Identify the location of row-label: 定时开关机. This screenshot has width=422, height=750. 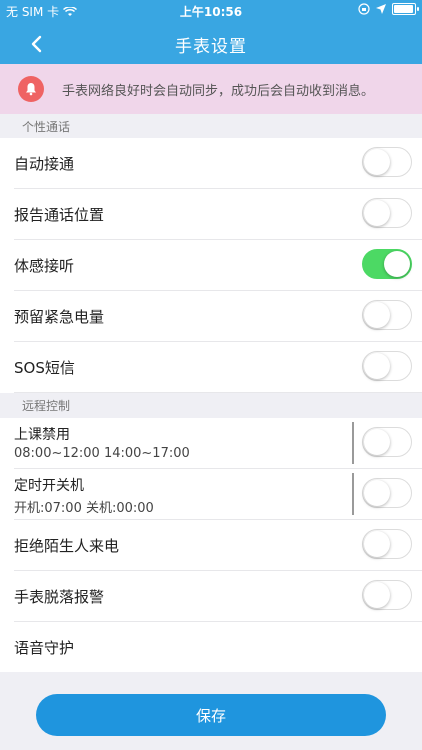
(49, 486).